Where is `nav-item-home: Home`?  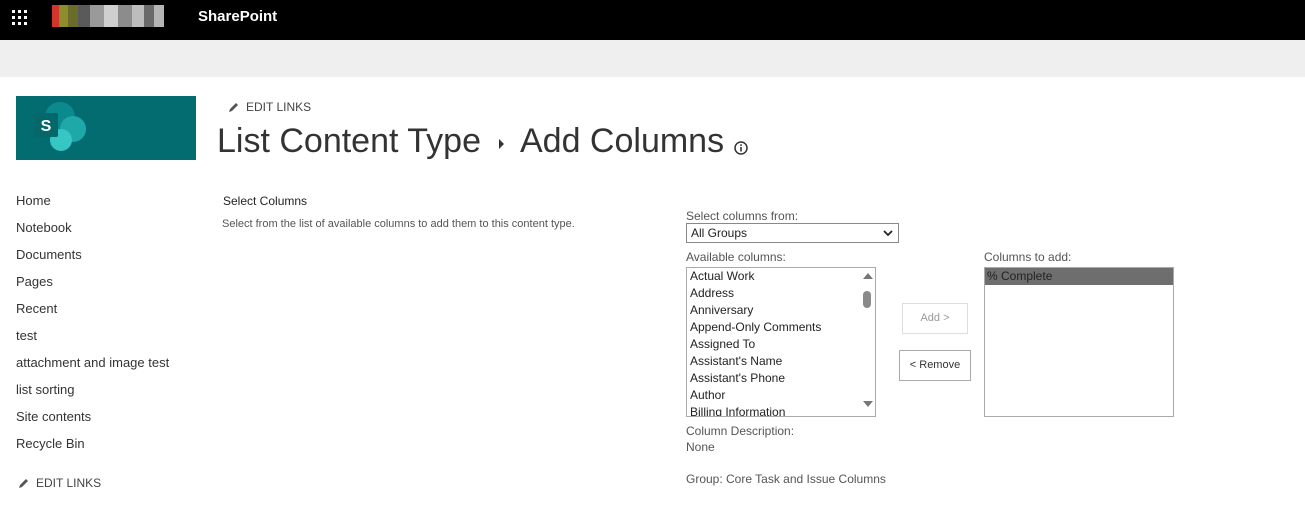 nav-item-home: Home is located at coordinates (111, 205).